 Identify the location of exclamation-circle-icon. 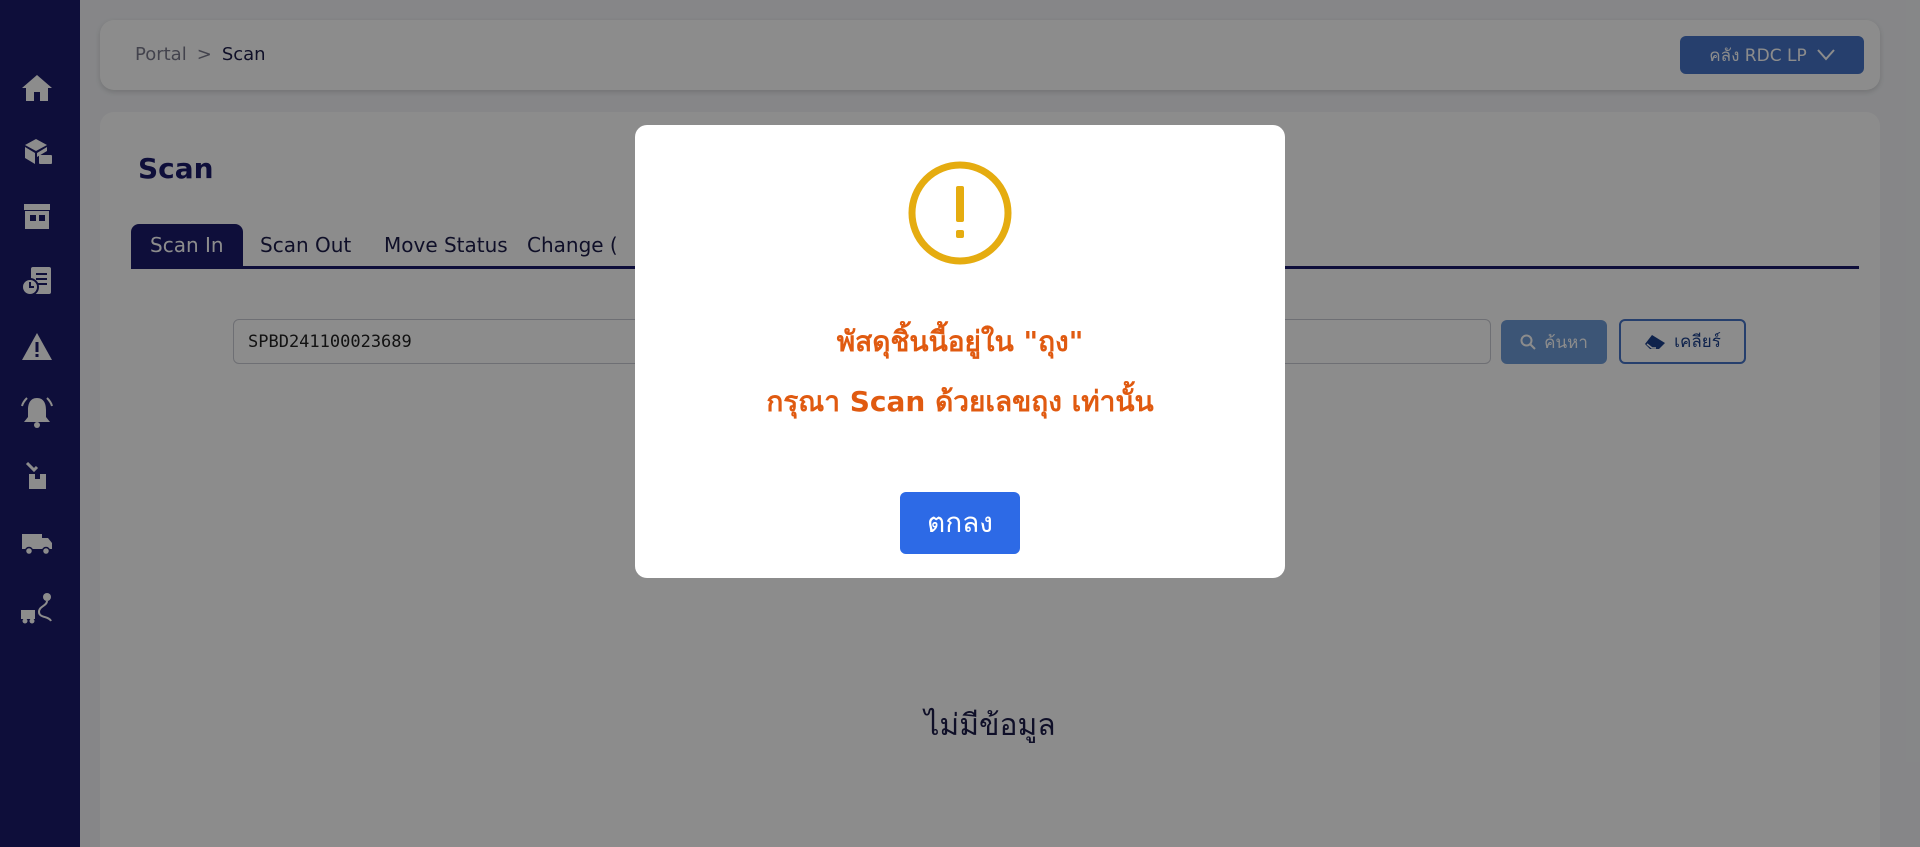
(960, 213).